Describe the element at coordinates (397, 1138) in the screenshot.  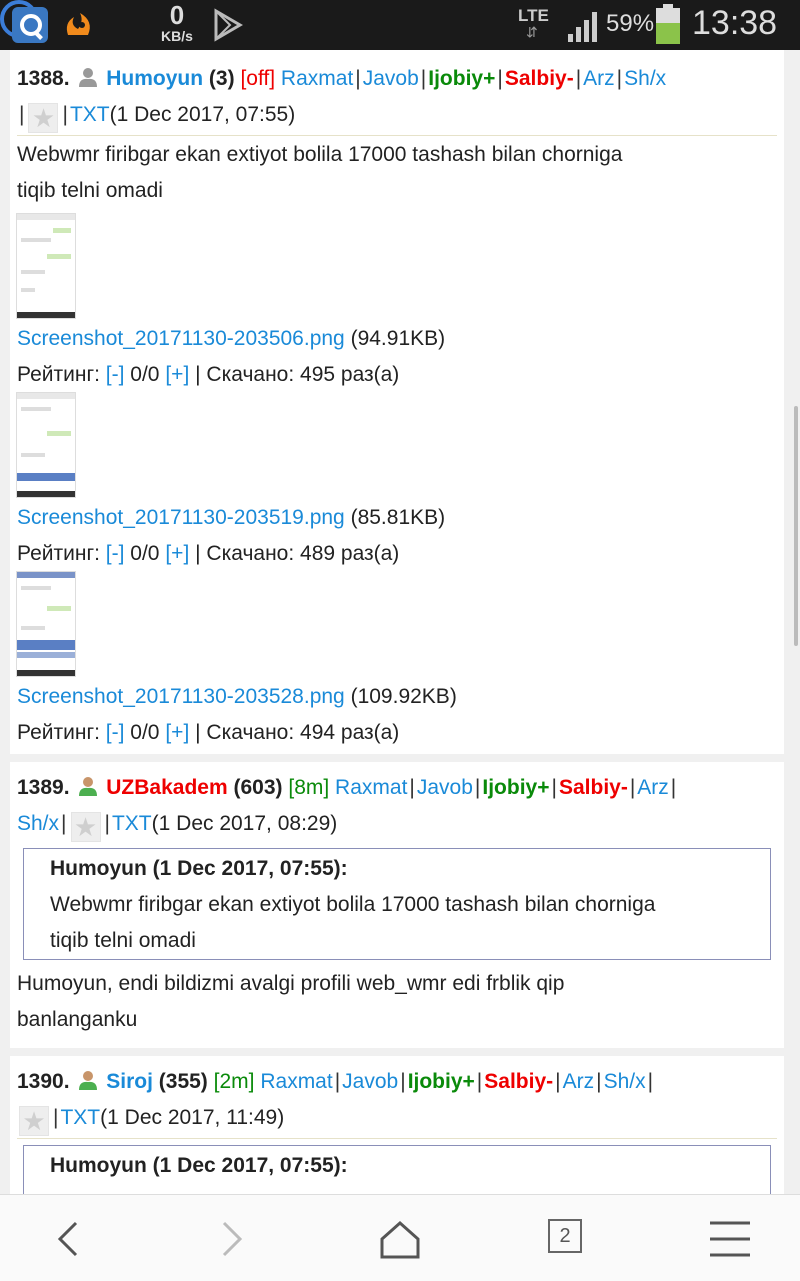
I see `divider` at that location.